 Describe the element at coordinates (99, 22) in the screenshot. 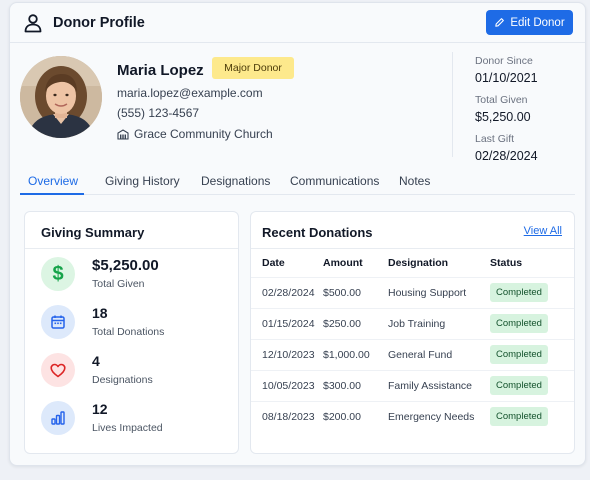

I see `page-title: Donor Profile` at that location.